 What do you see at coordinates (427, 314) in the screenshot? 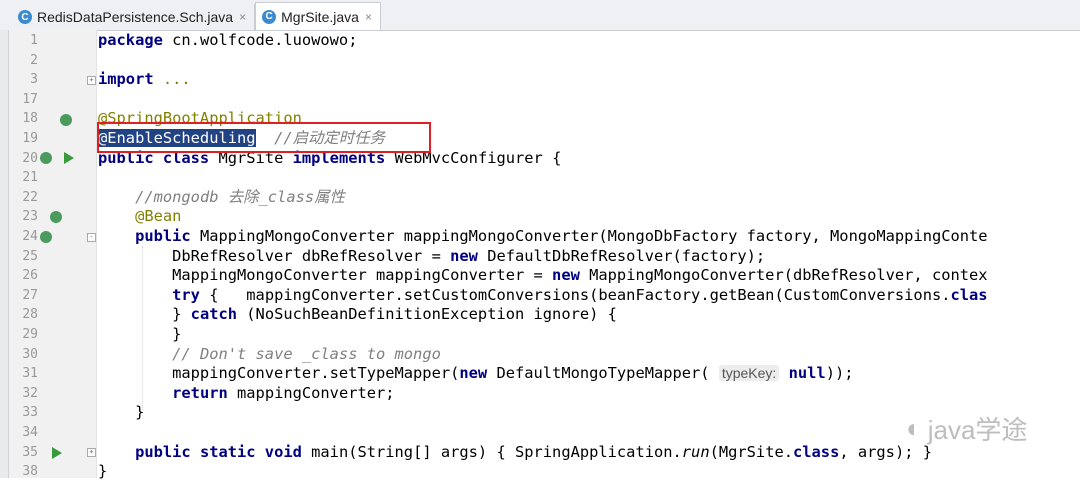
I see `code-token: (NoSuchBeanDefinitionException ignore) {` at bounding box center [427, 314].